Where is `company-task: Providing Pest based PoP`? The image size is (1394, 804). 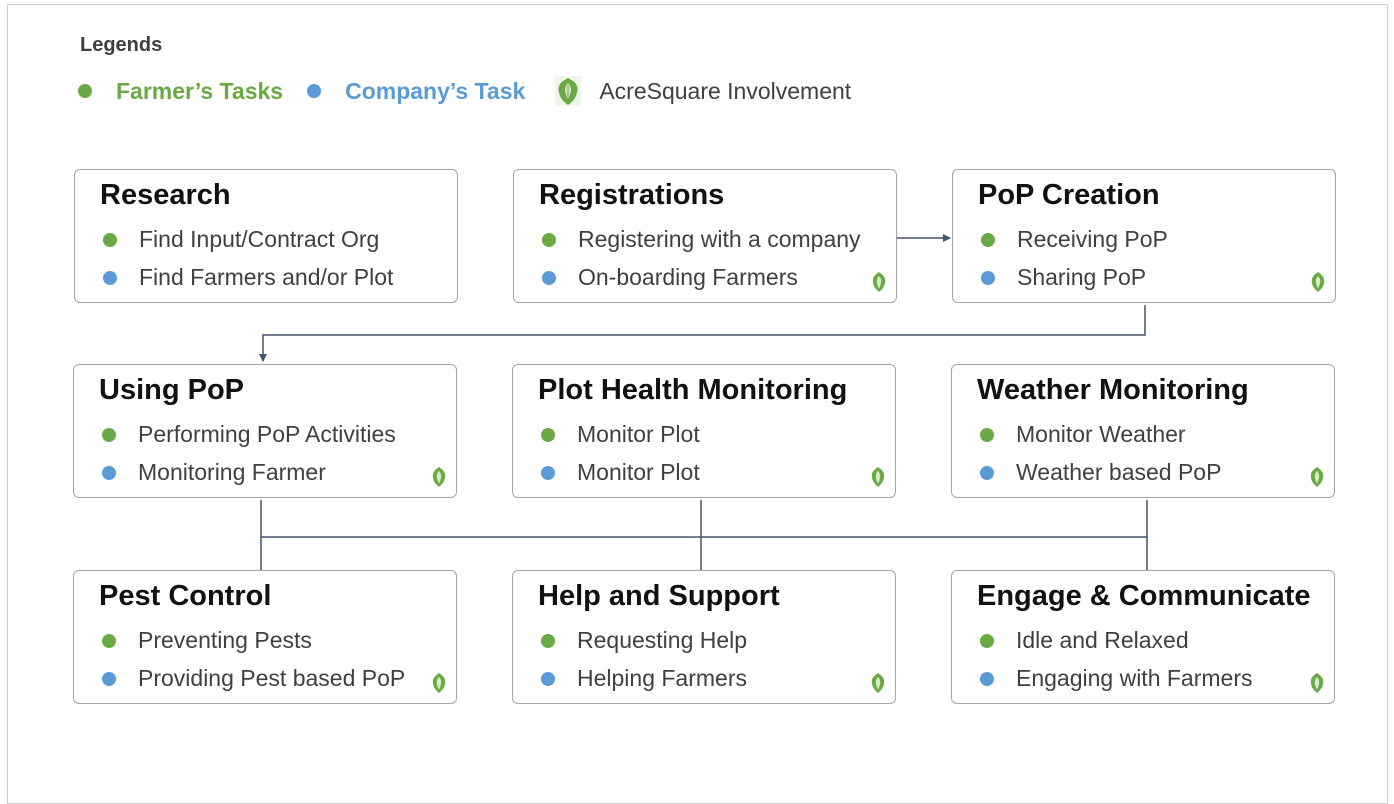
company-task: Providing Pest based PoP is located at coordinates (253, 678).